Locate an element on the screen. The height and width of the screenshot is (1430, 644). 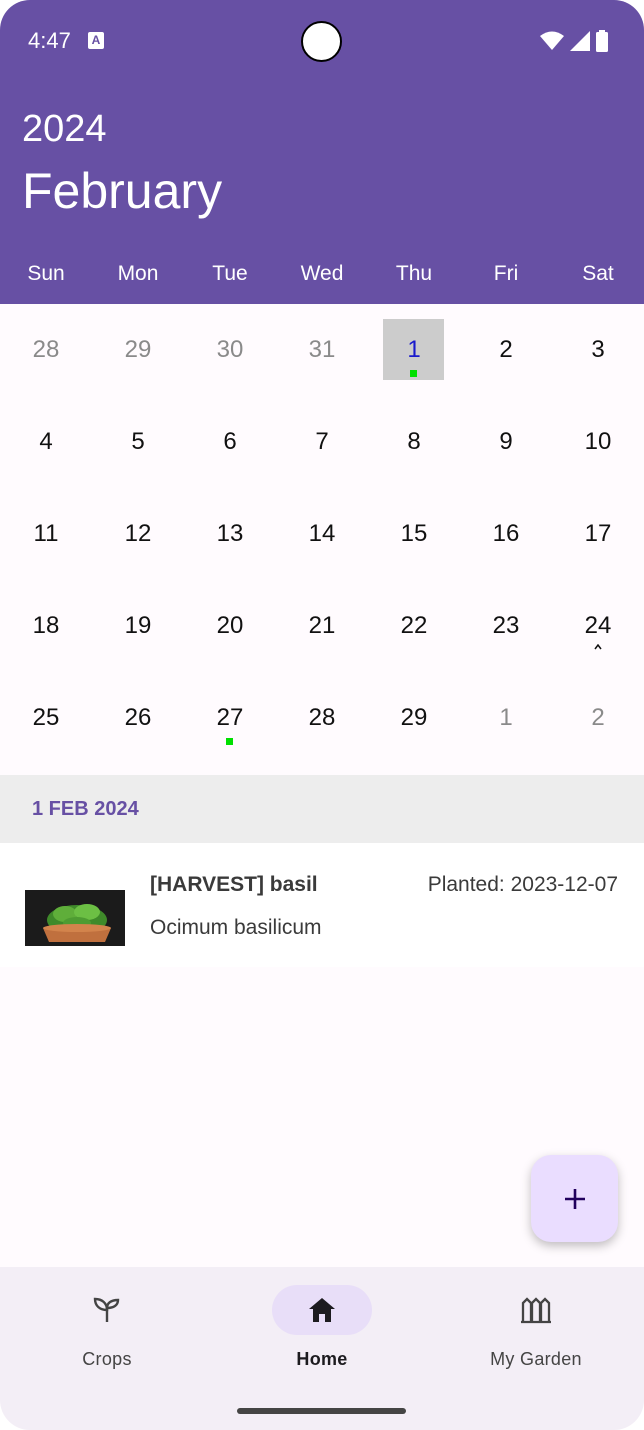
calendar-day: 17 is located at coordinates (598, 534).